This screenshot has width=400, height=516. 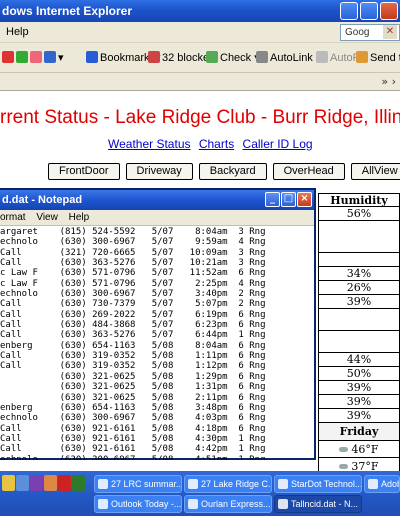 What do you see at coordinates (133, 304) in the screenshot?
I see `caller-log-line: Call (630) 730-7379 5/07 5:07pm 2 Rng` at bounding box center [133, 304].